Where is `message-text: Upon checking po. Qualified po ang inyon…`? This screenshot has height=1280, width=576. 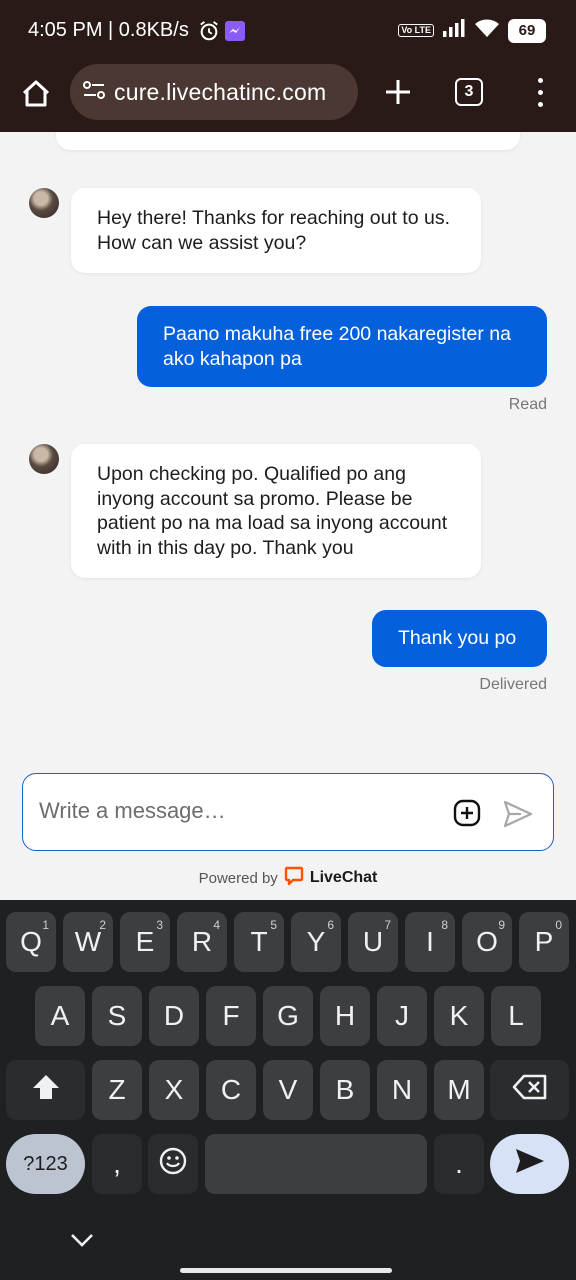 message-text: Upon checking po. Qualified po ang inyon… is located at coordinates (272, 511).